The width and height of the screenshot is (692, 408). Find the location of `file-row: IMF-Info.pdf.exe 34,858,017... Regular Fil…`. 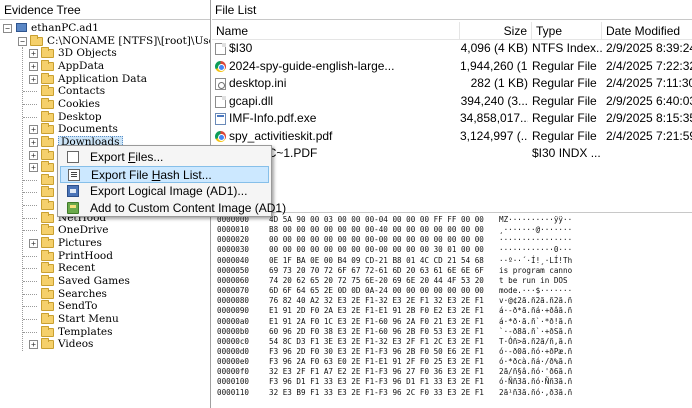

file-row: IMF-Info.pdf.exe 34,858,017... Regular Fil… is located at coordinates (452, 119).